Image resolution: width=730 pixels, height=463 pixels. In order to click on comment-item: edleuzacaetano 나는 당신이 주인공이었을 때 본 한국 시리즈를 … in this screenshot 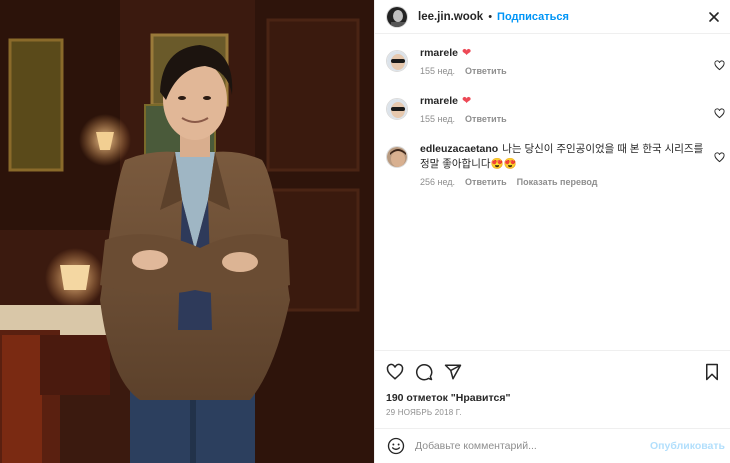, I will do `click(552, 172)`.